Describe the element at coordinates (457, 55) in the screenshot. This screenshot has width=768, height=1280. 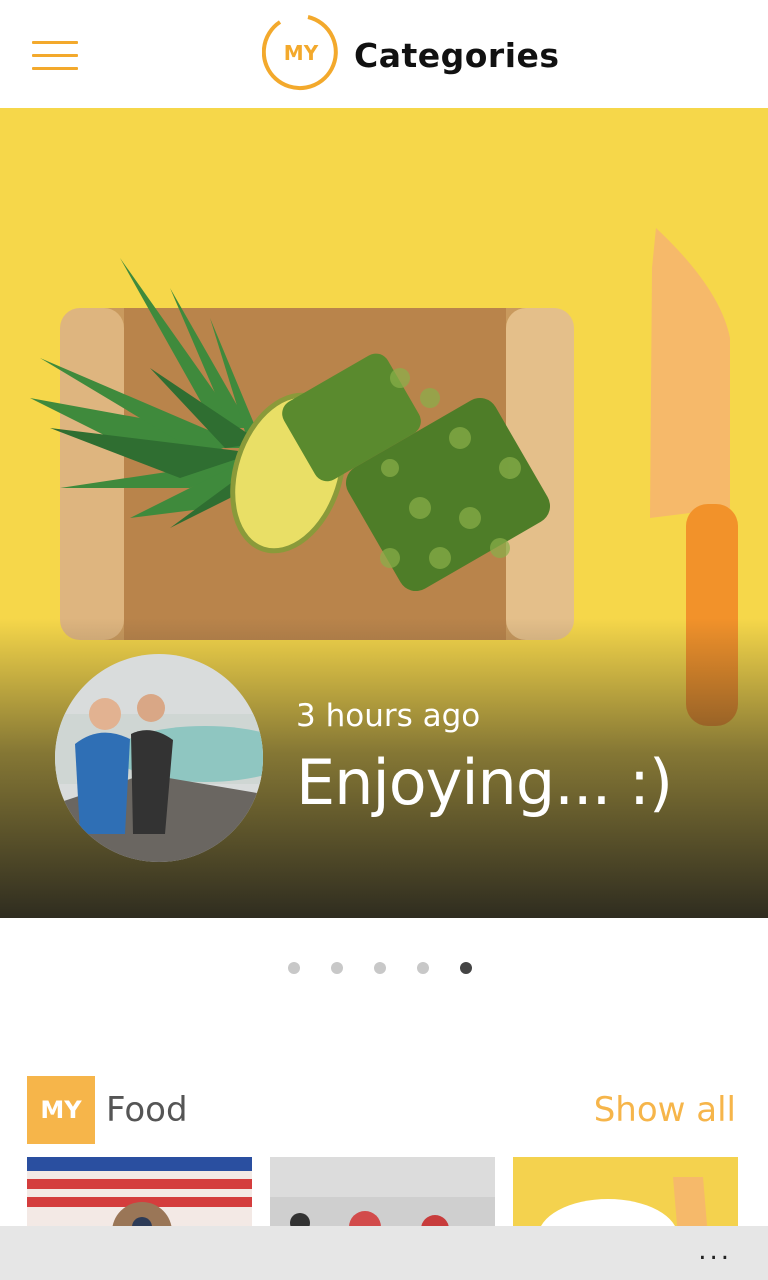
I see `page-title: Categories` at that location.